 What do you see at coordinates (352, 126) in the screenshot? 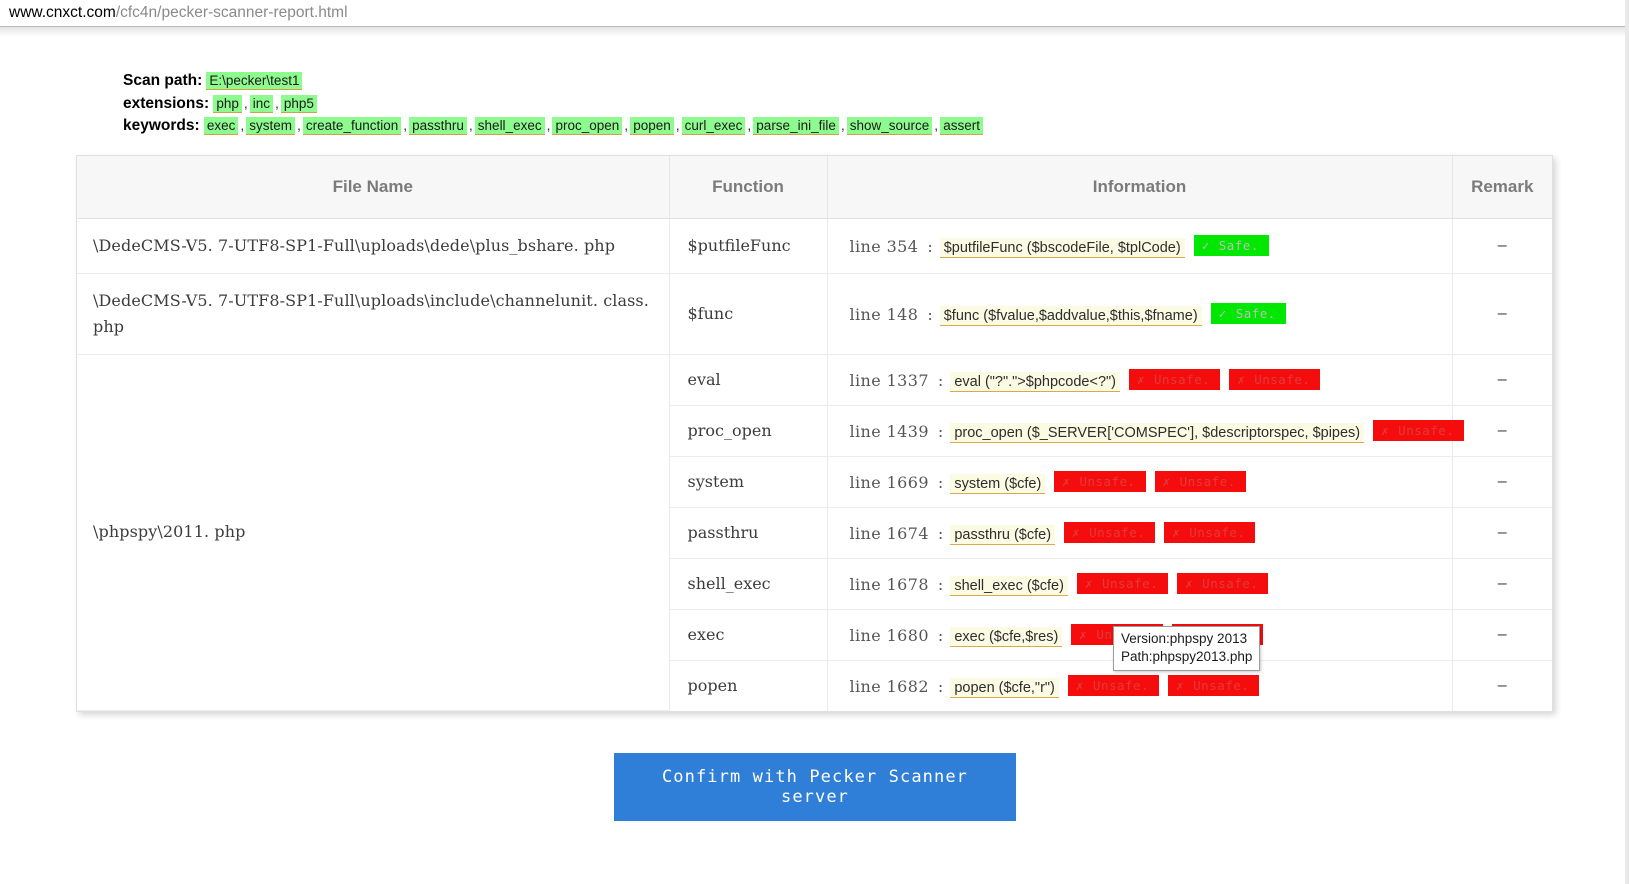
I see `keyword-chip: create_function` at bounding box center [352, 126].